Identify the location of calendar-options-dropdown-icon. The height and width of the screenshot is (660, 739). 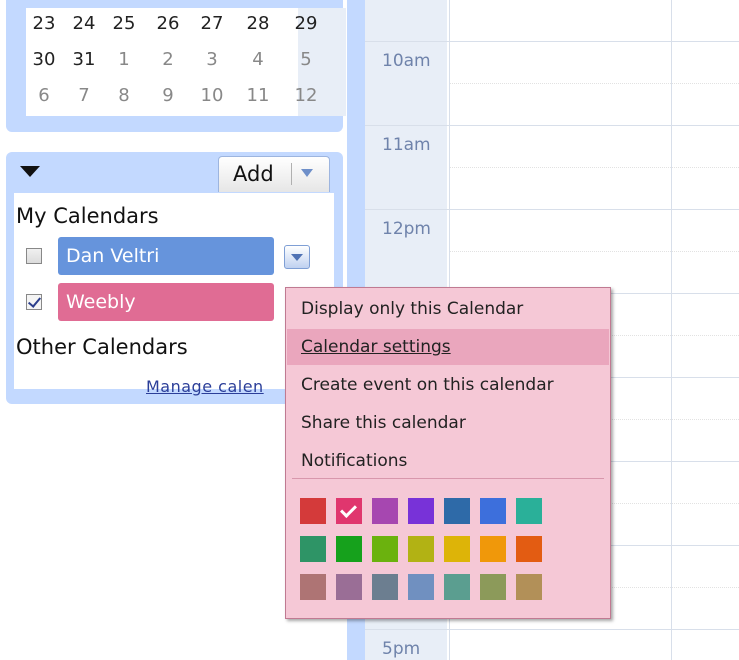
(297, 257).